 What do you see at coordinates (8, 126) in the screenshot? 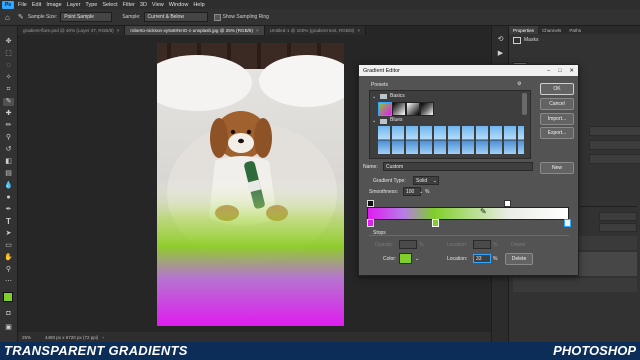
I see `brush-tool-icon: ✏` at bounding box center [8, 126].